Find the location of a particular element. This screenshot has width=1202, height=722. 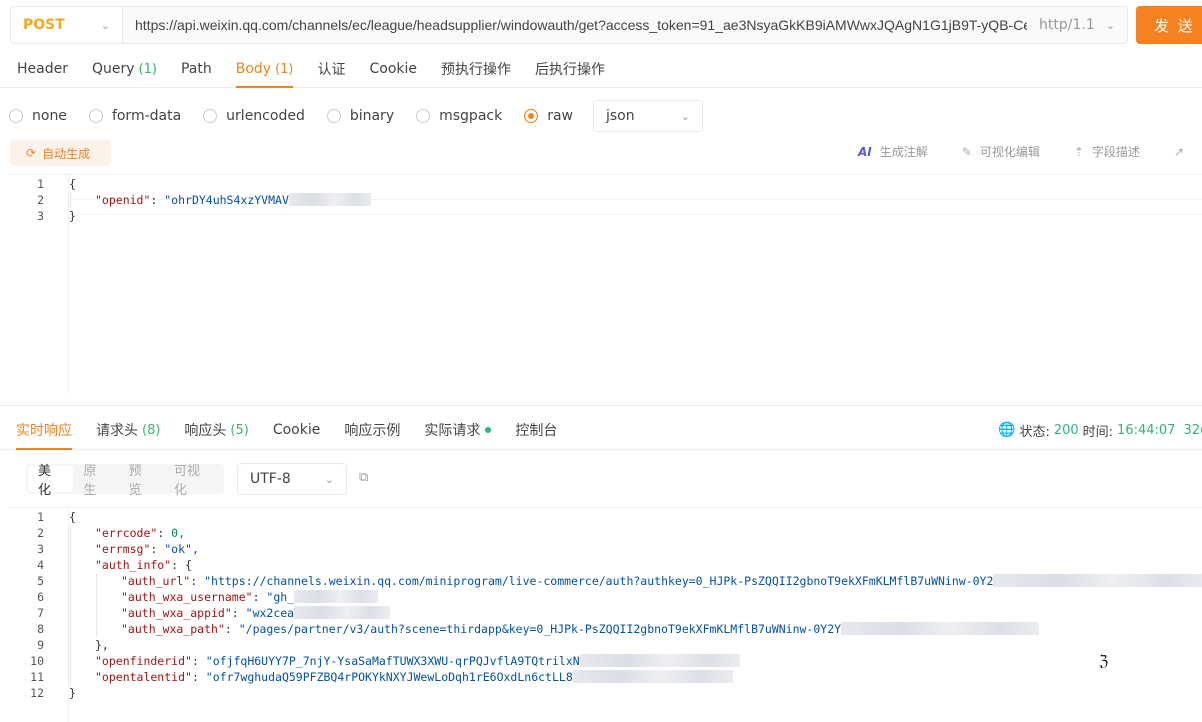

tab-label: Path is located at coordinates (196, 69).